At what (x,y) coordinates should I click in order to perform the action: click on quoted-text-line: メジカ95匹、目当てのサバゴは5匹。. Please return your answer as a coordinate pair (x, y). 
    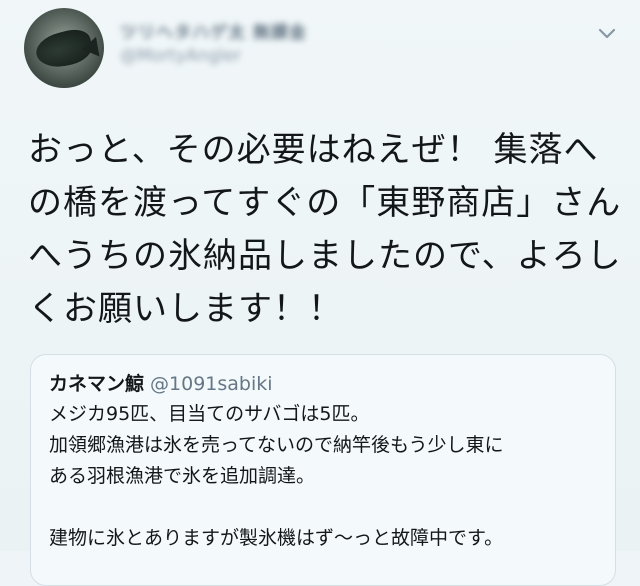
    Looking at the image, I should click on (209, 414).